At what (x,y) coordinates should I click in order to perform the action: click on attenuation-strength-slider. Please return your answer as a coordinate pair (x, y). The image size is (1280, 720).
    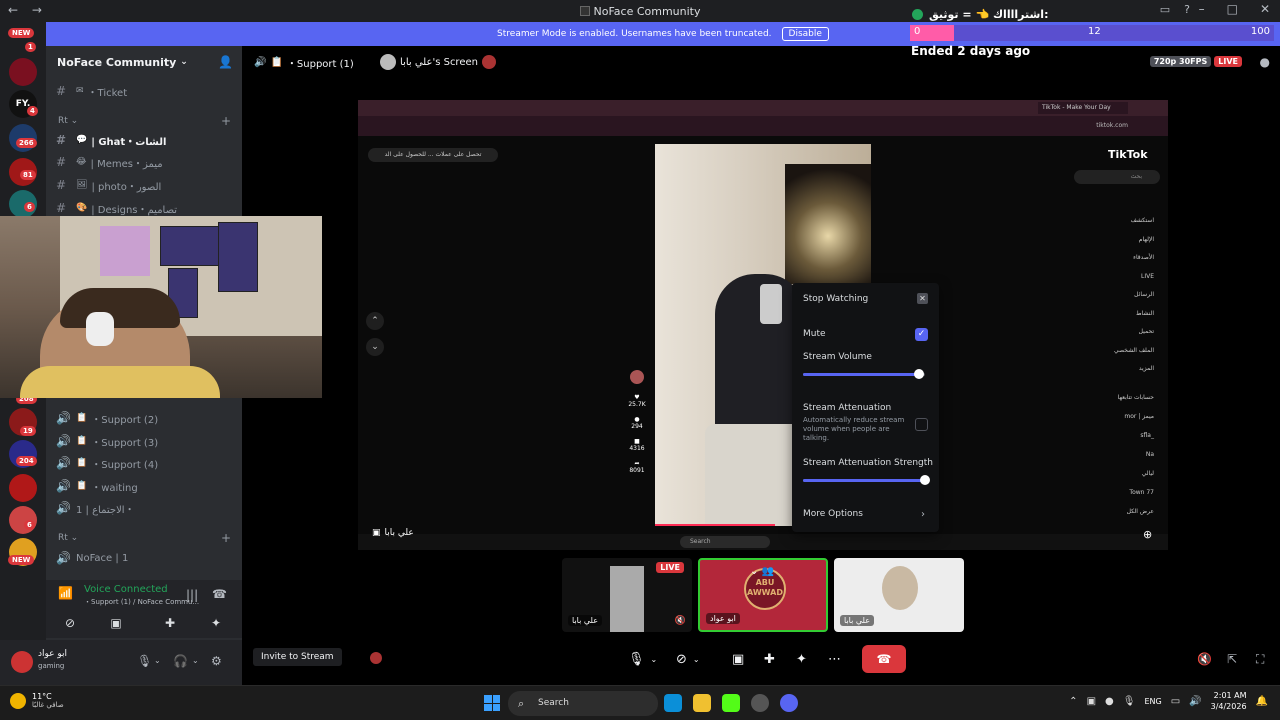
    Looking at the image, I should click on (866, 480).